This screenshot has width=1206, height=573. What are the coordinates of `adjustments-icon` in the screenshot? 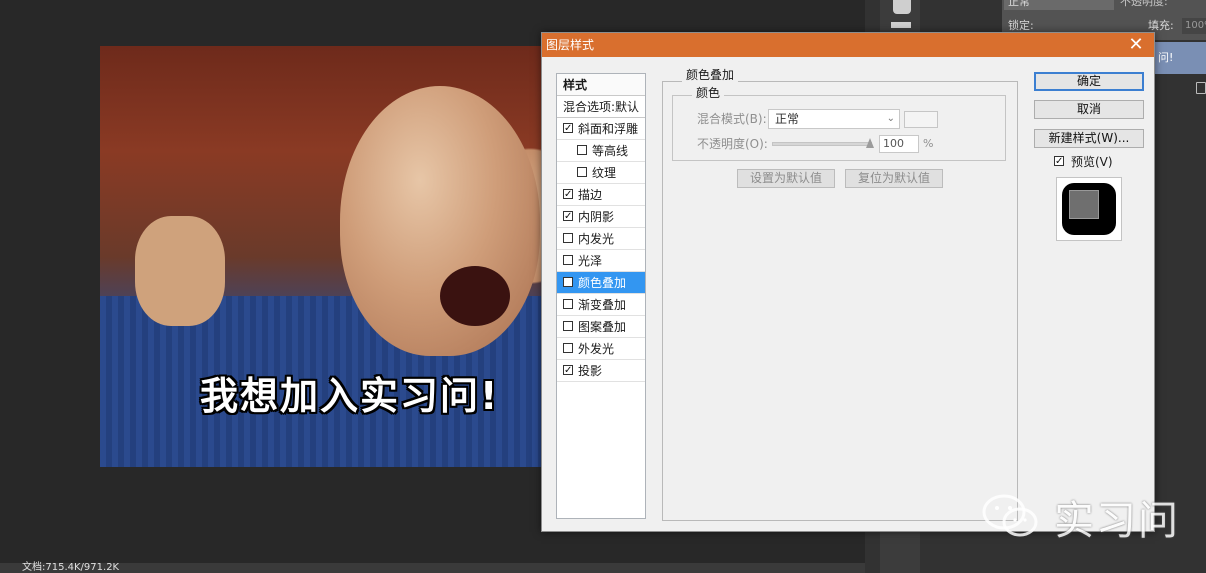 It's located at (901, 25).